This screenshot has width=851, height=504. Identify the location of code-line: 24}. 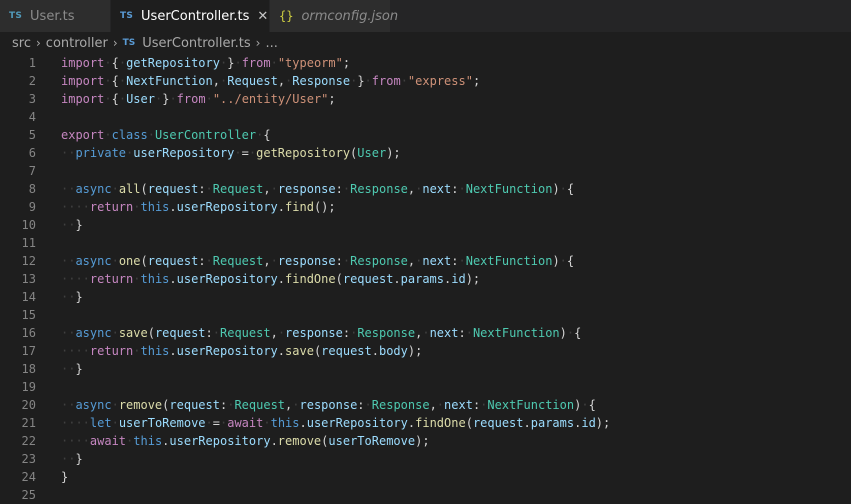
(425, 477).